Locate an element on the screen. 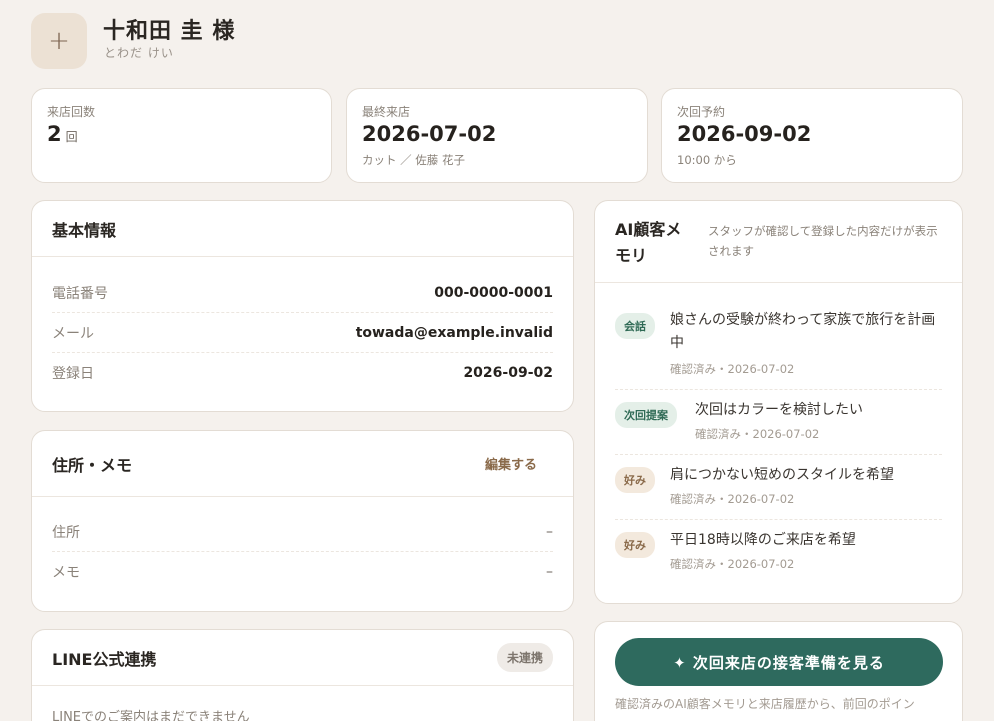  stat-last-visit: 最終来店 2026-07-02 カット ／ 佐藤 花子 is located at coordinates (497, 135).